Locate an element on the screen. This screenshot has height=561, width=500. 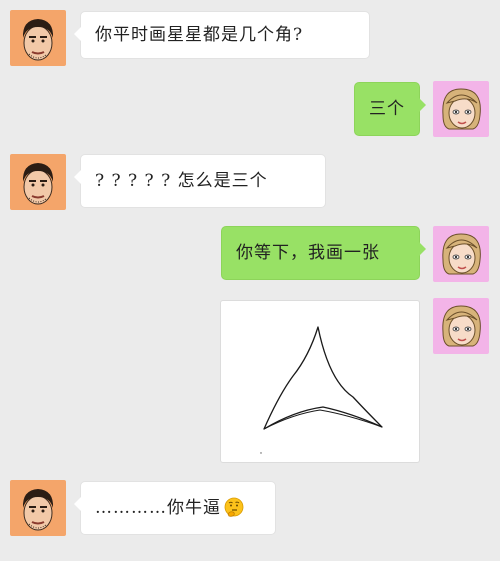
three-pointed-star-drawing is located at coordinates (321, 390).